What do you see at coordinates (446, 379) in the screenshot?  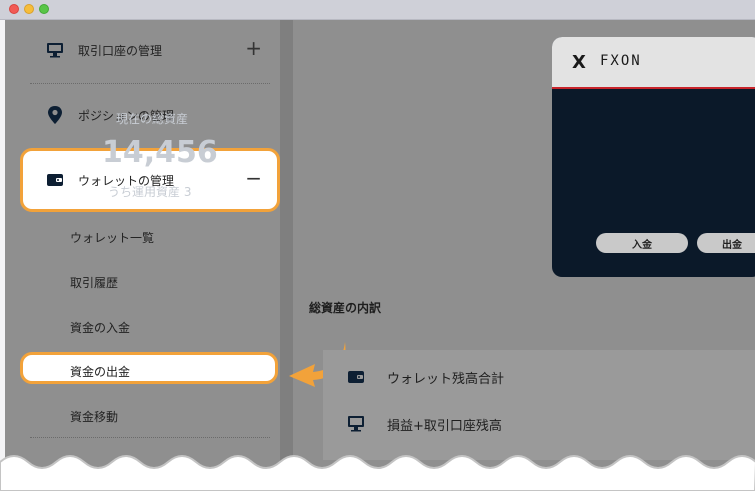 I see `breakdown-row-label: ウォレット残高合計` at bounding box center [446, 379].